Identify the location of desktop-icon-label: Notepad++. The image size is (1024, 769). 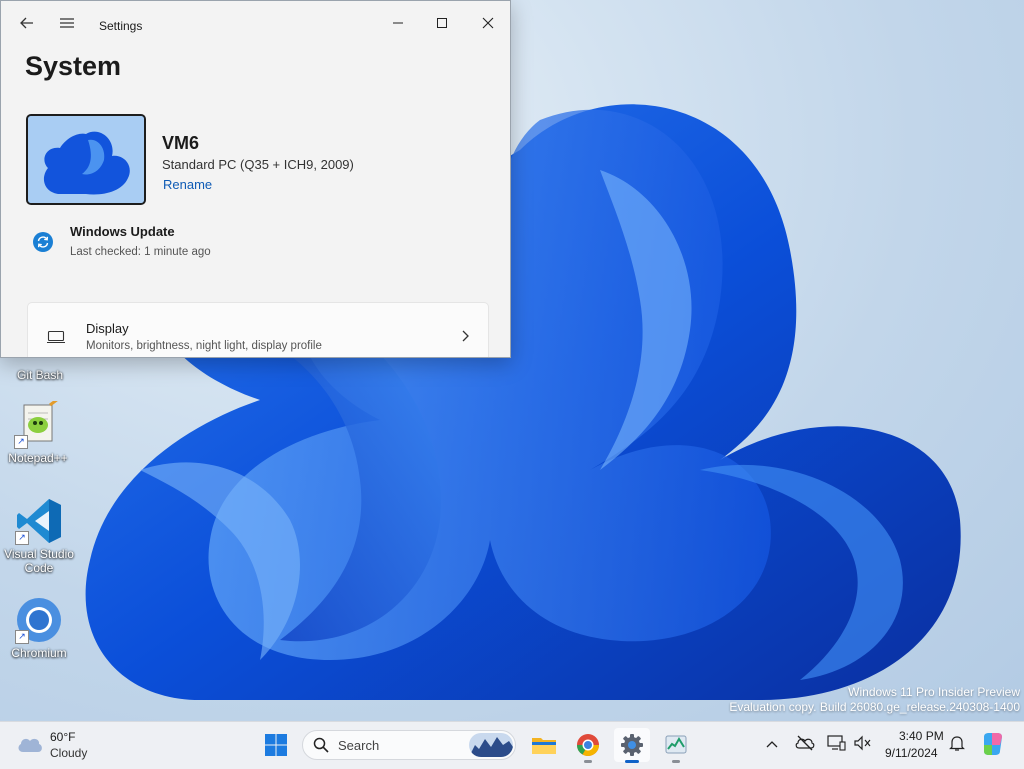
(38, 458).